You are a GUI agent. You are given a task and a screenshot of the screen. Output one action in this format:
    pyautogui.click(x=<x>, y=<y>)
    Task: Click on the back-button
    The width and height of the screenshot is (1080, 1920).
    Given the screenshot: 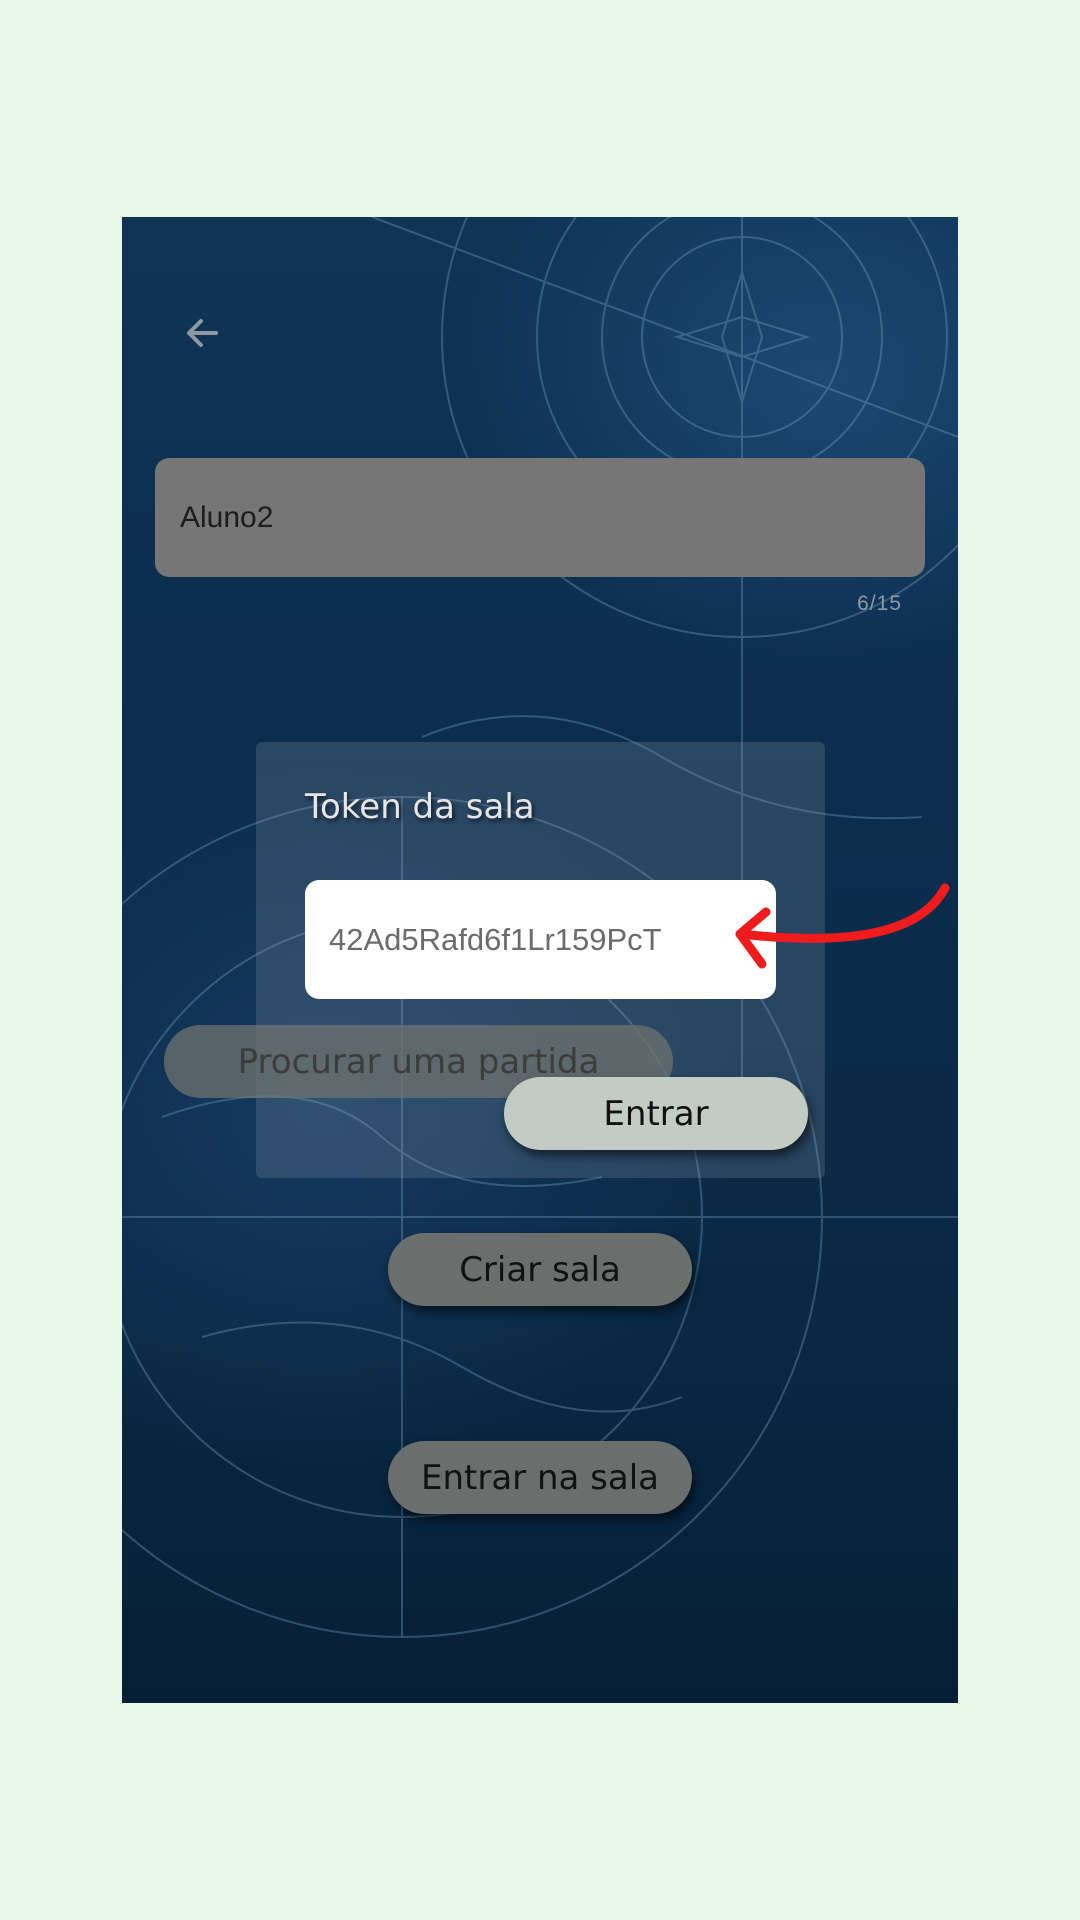 What is the action you would take?
    pyautogui.click(x=202, y=333)
    